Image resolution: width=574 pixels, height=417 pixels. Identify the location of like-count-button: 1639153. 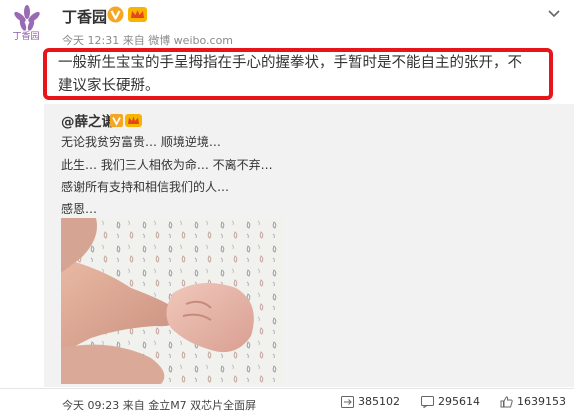
(533, 401).